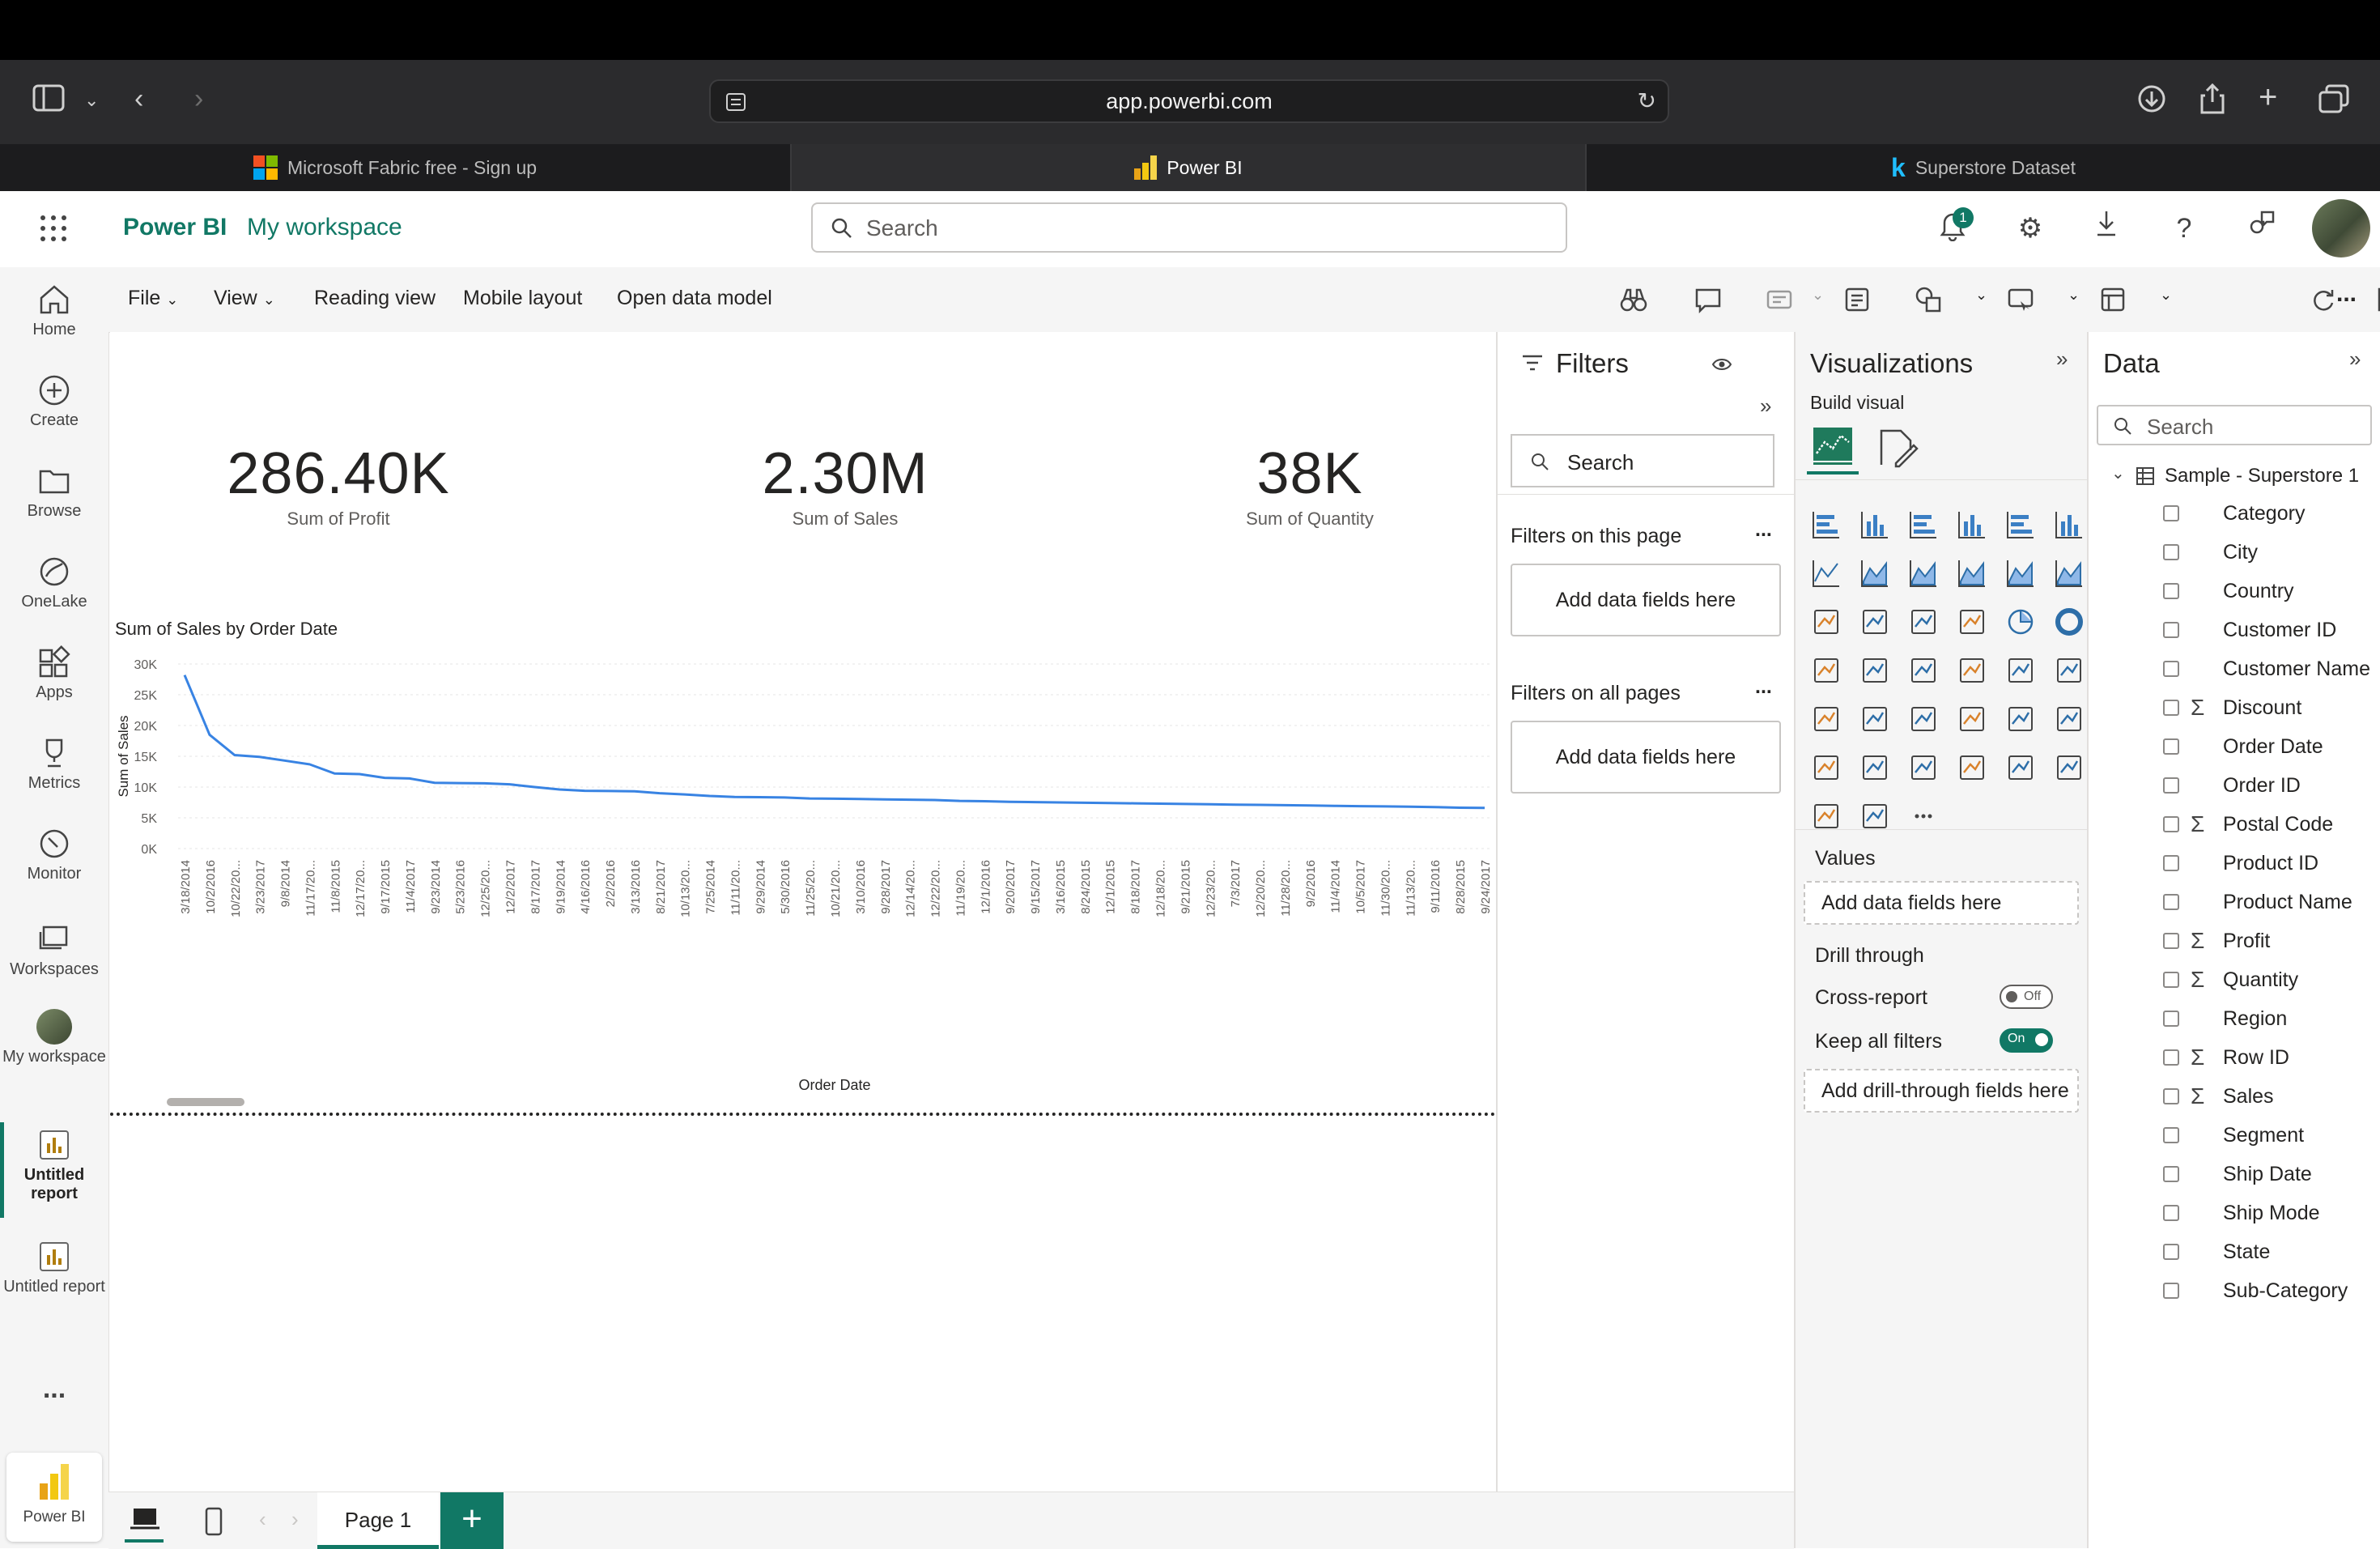  Describe the element at coordinates (2234, 1255) in the screenshot. I see `field-row: State` at that location.